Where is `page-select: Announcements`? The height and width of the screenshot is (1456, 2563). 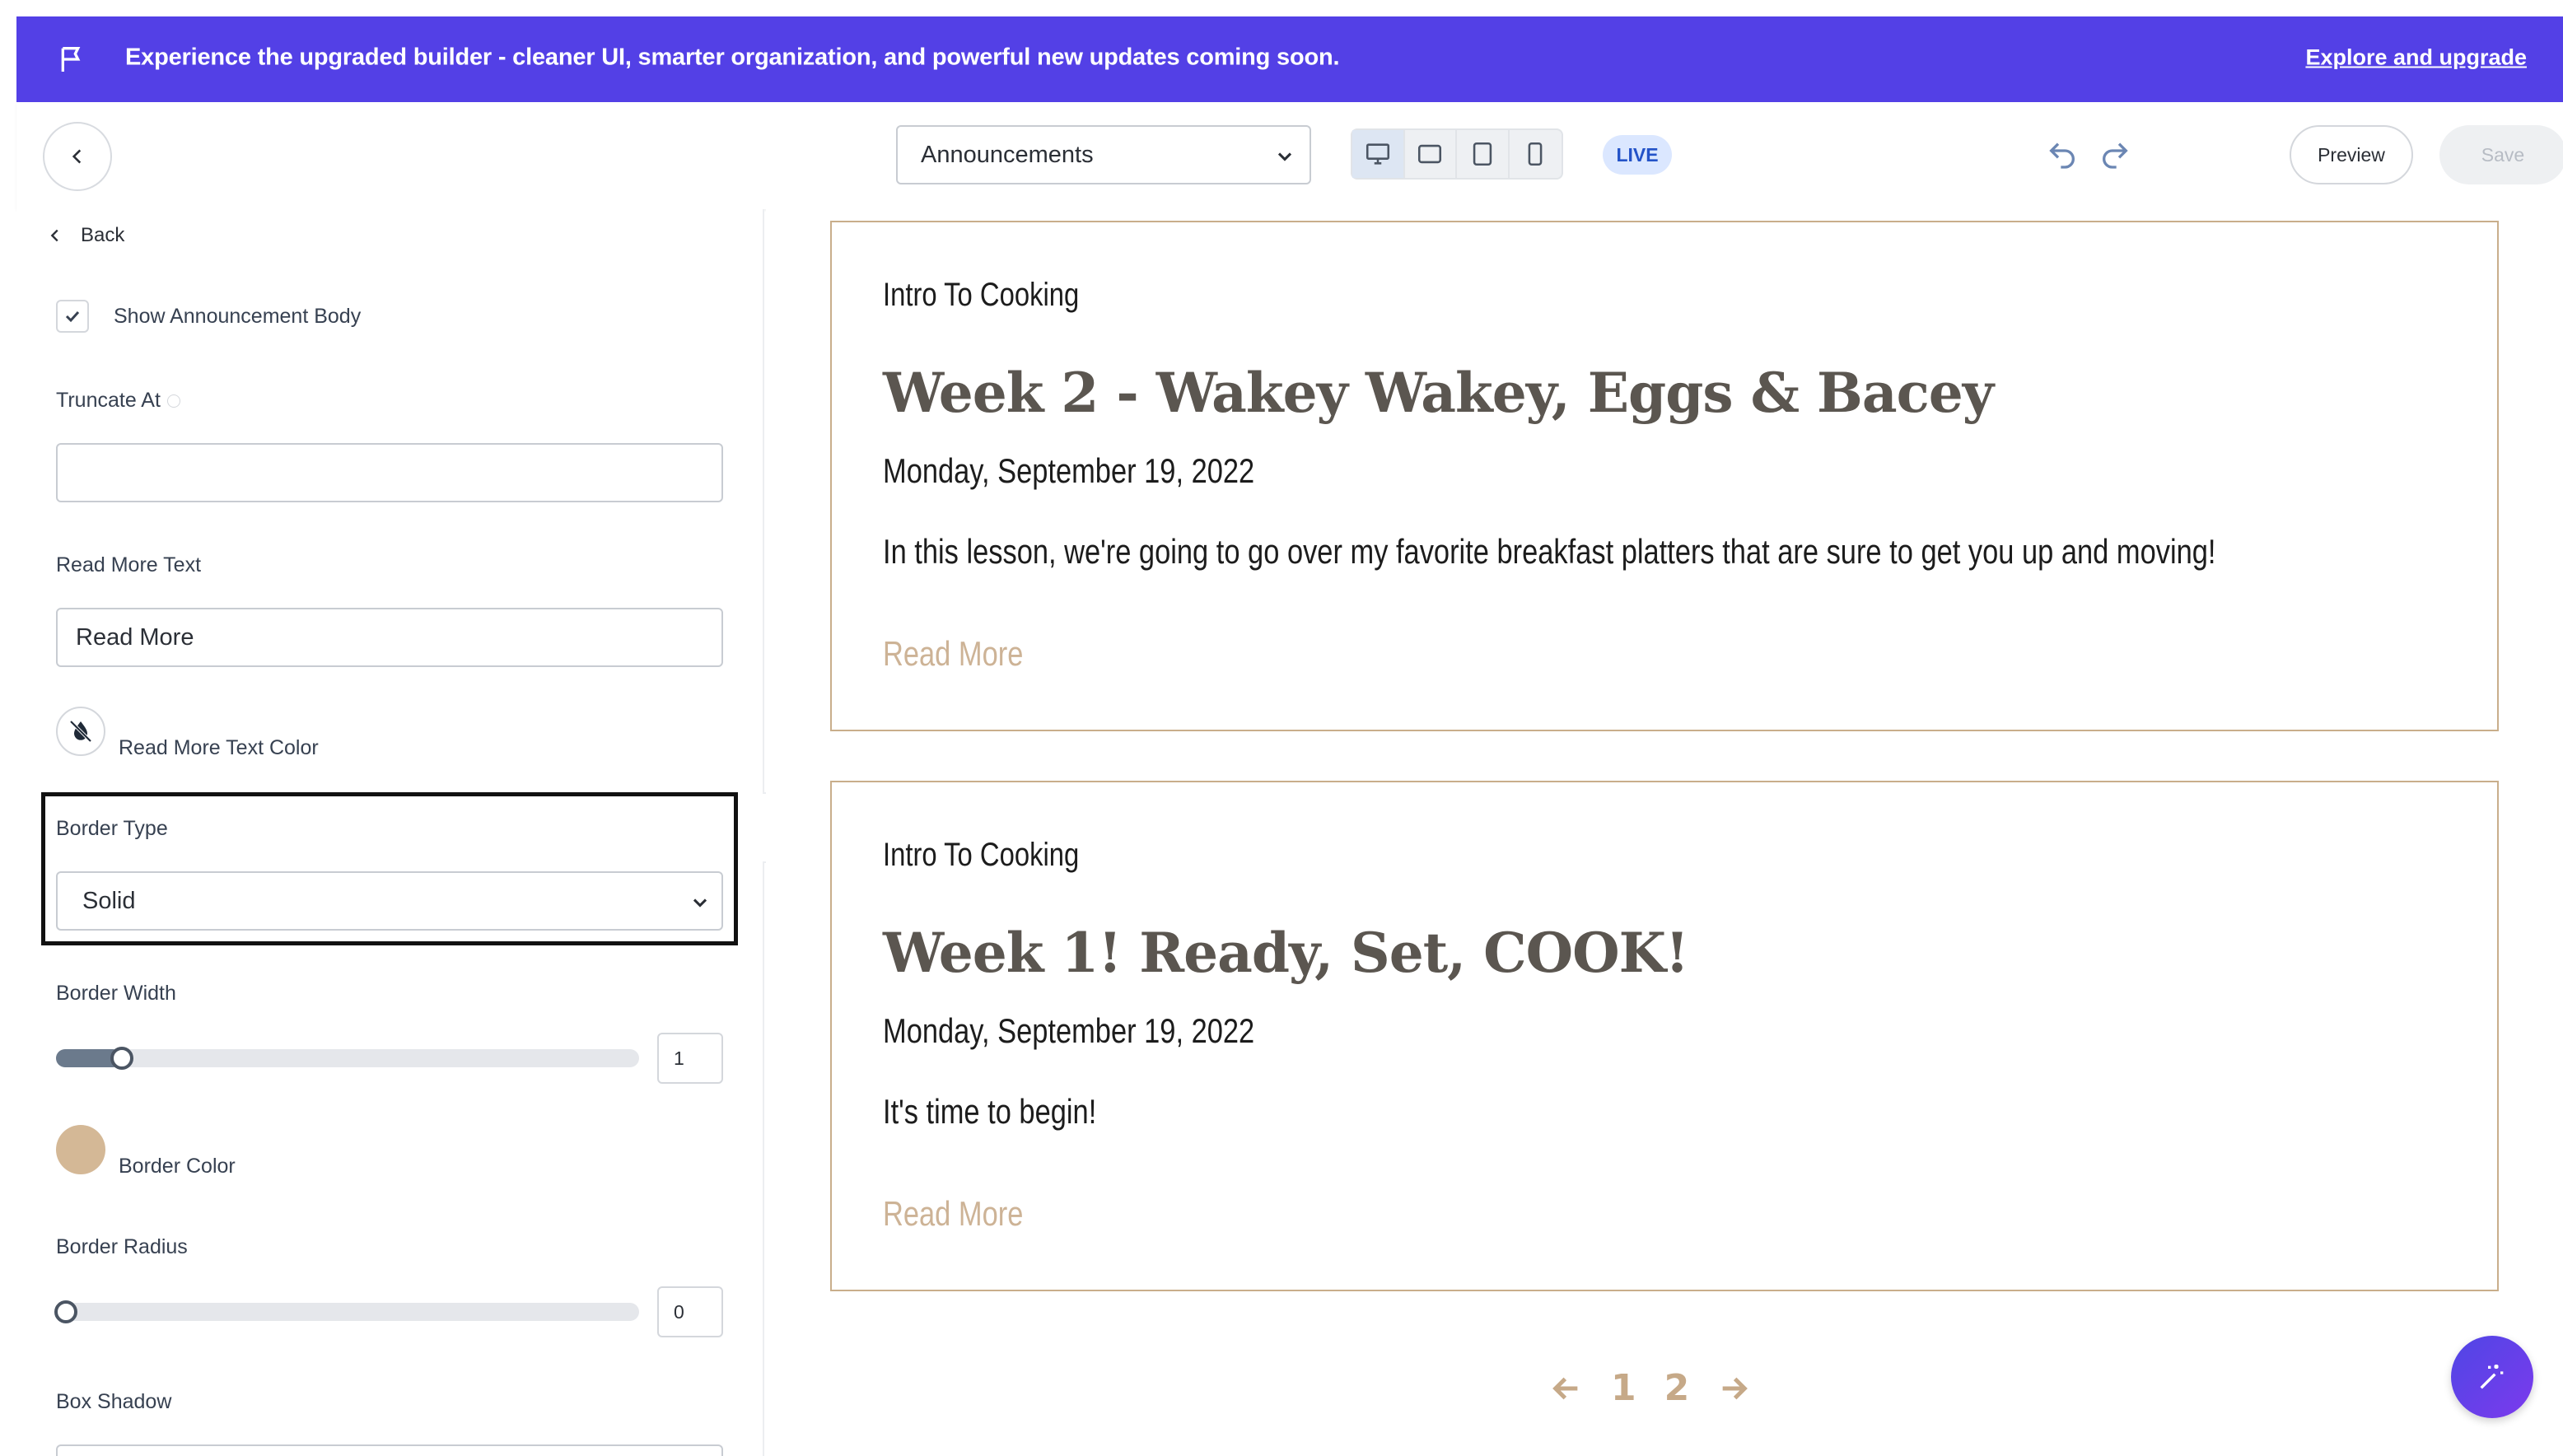
page-select: Announcements is located at coordinates (1104, 154).